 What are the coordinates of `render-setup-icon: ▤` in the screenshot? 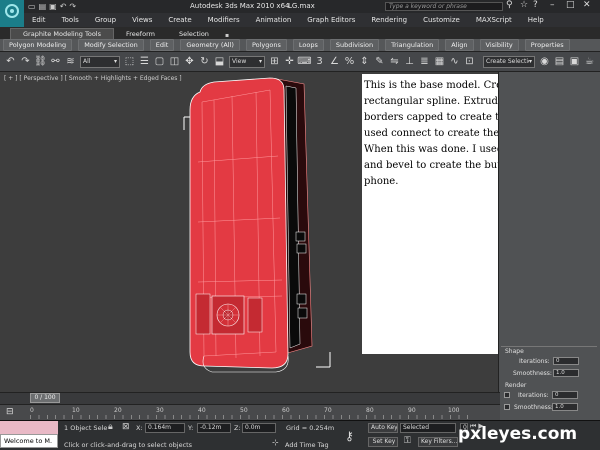 It's located at (559, 62).